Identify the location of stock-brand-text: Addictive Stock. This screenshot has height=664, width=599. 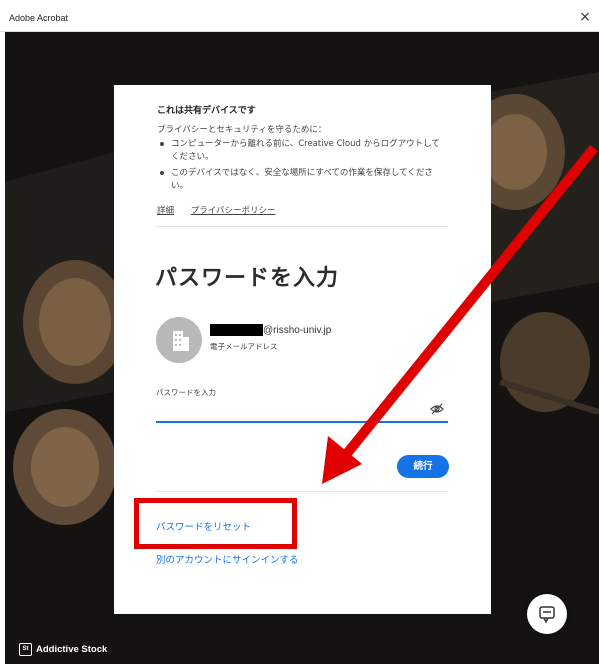
(72, 650).